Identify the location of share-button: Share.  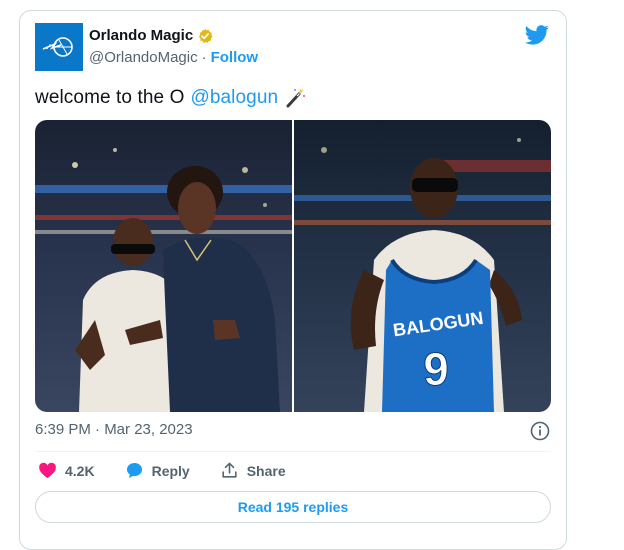
(253, 470).